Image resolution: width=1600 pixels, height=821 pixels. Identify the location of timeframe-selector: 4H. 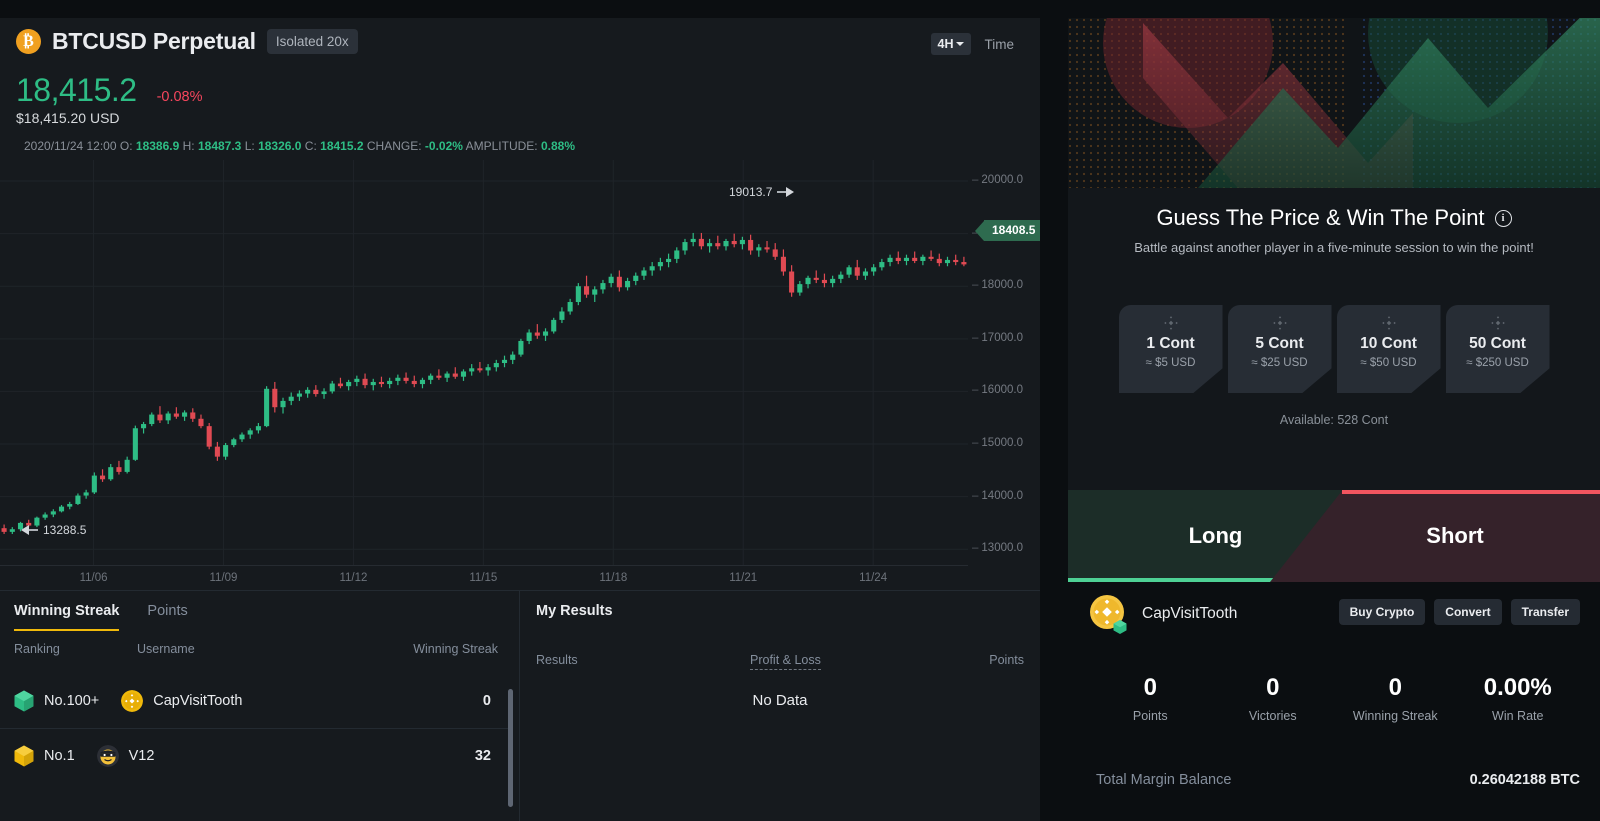
(950, 44).